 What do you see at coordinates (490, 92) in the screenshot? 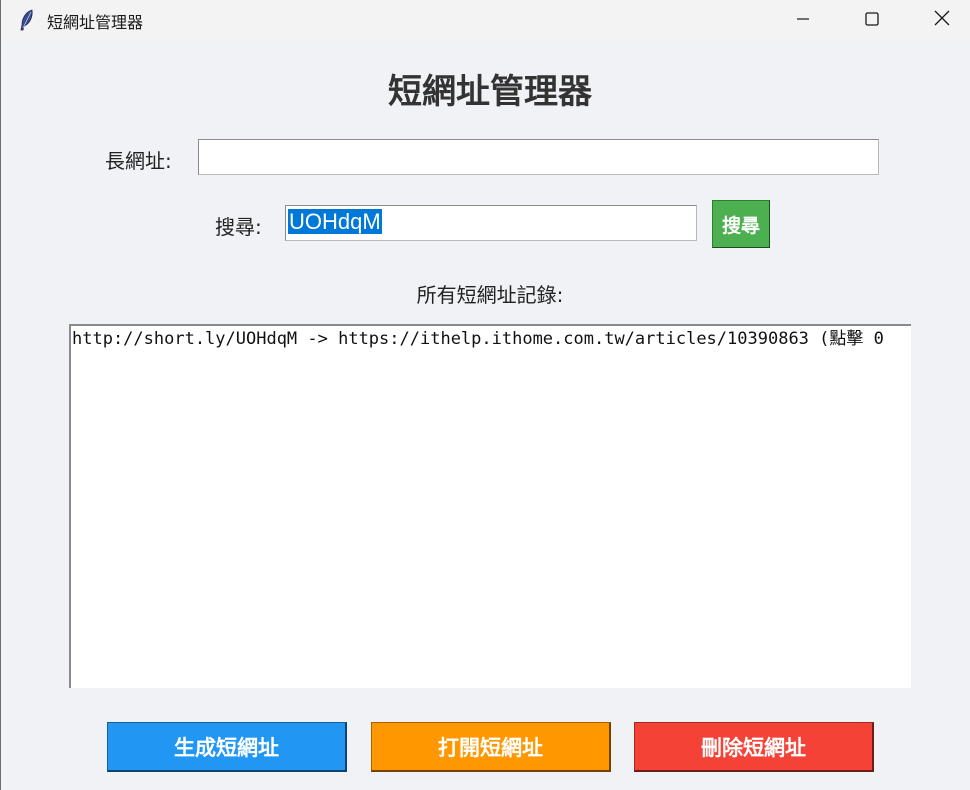
I see `page-title: 短網址管理器` at bounding box center [490, 92].